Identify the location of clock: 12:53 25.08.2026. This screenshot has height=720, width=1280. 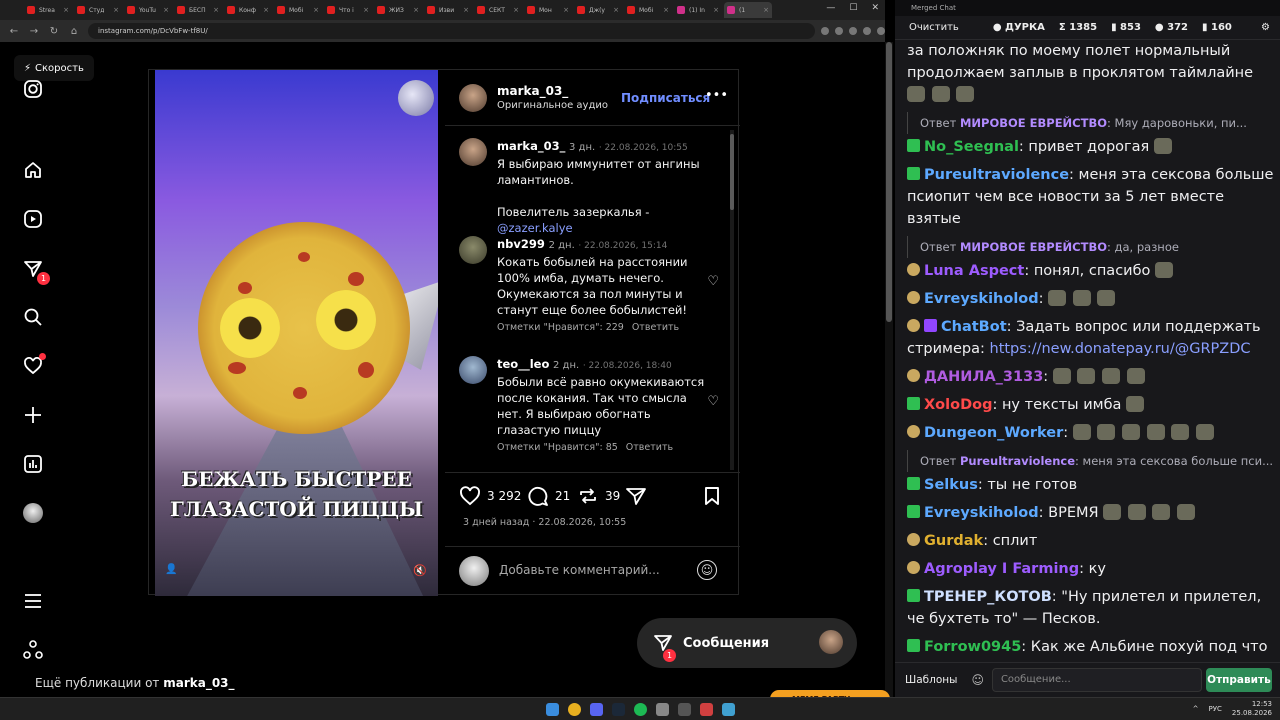
(1252, 709).